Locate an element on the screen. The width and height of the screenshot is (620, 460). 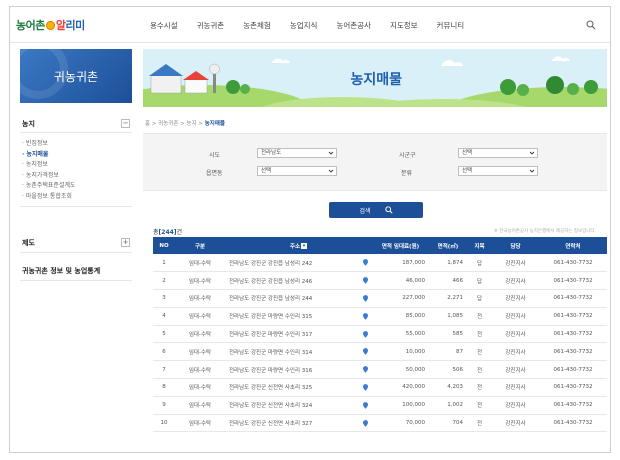
cell-rent: 50,000 is located at coordinates (400, 370).